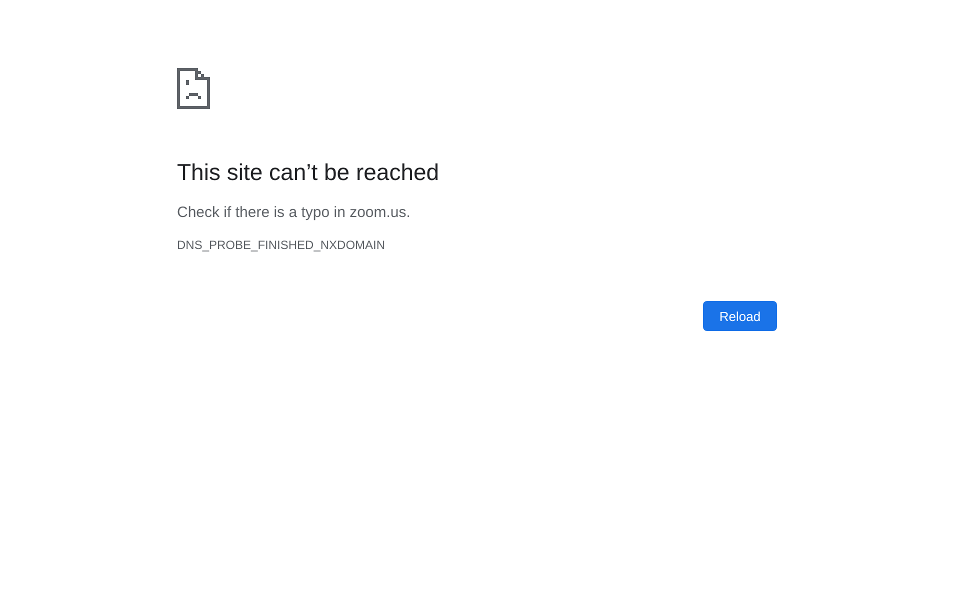 Image resolution: width=967 pixels, height=590 pixels. Describe the element at coordinates (293, 213) in the screenshot. I see `error-message: Check if there is a typo in zoom.us.` at that location.